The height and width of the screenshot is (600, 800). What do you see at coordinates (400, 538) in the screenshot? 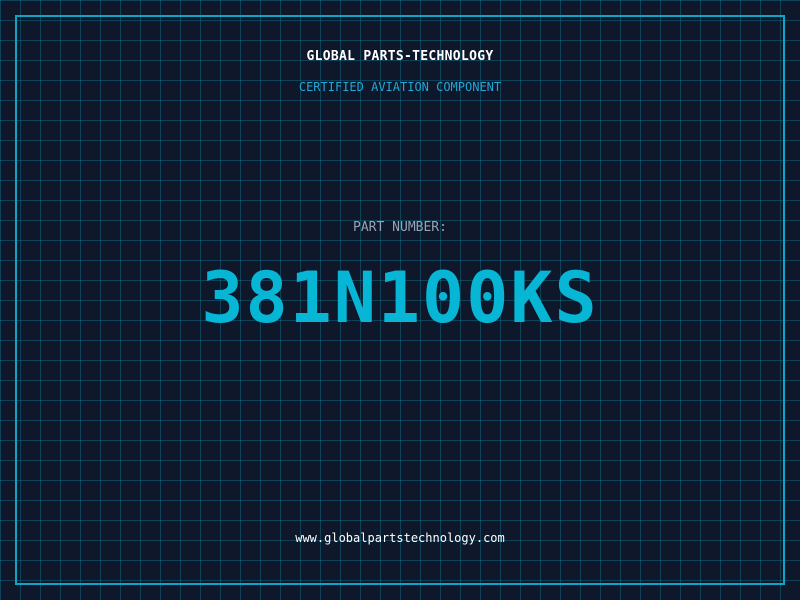
I see `website-url: www.globalpartstechnology.com` at bounding box center [400, 538].